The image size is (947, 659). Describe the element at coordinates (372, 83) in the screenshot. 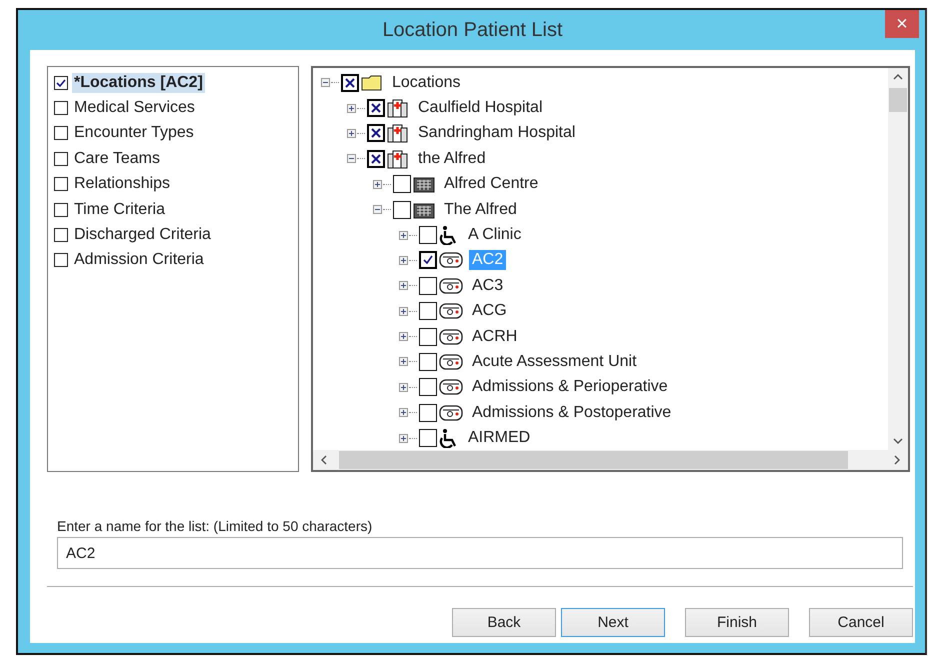

I see `folder-icon` at that location.